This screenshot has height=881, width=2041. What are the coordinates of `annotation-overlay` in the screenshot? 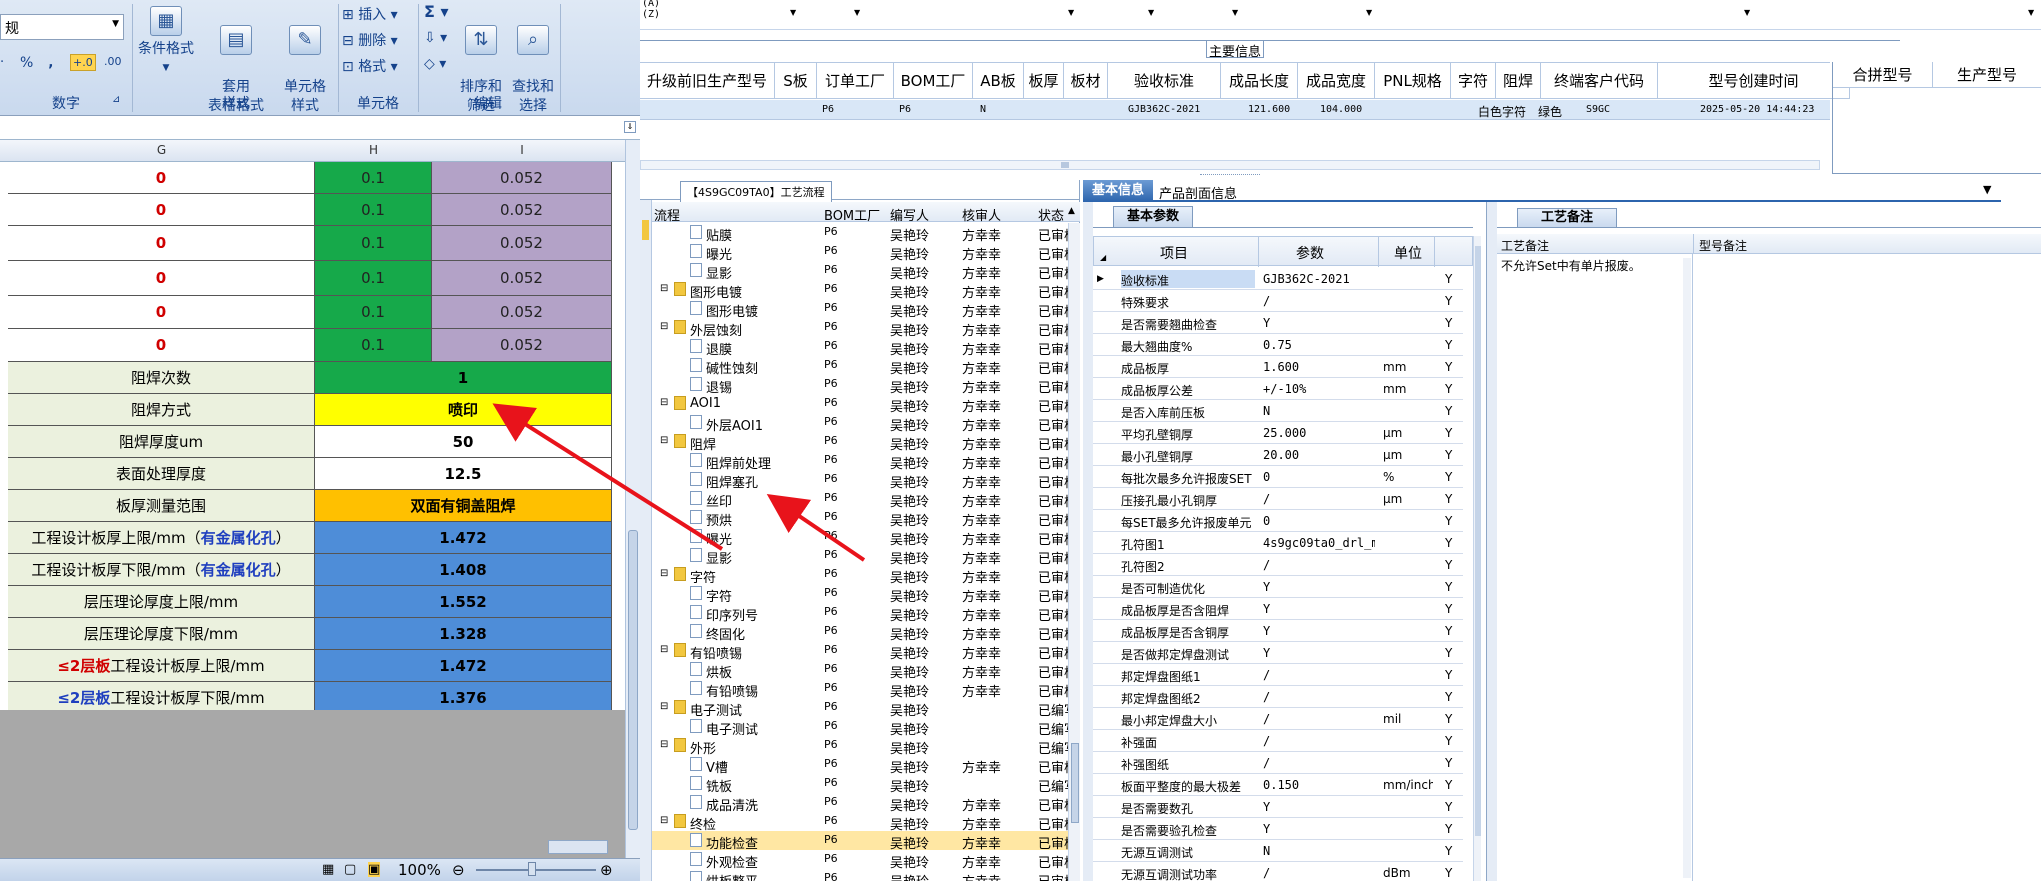 It's located at (679, 482).